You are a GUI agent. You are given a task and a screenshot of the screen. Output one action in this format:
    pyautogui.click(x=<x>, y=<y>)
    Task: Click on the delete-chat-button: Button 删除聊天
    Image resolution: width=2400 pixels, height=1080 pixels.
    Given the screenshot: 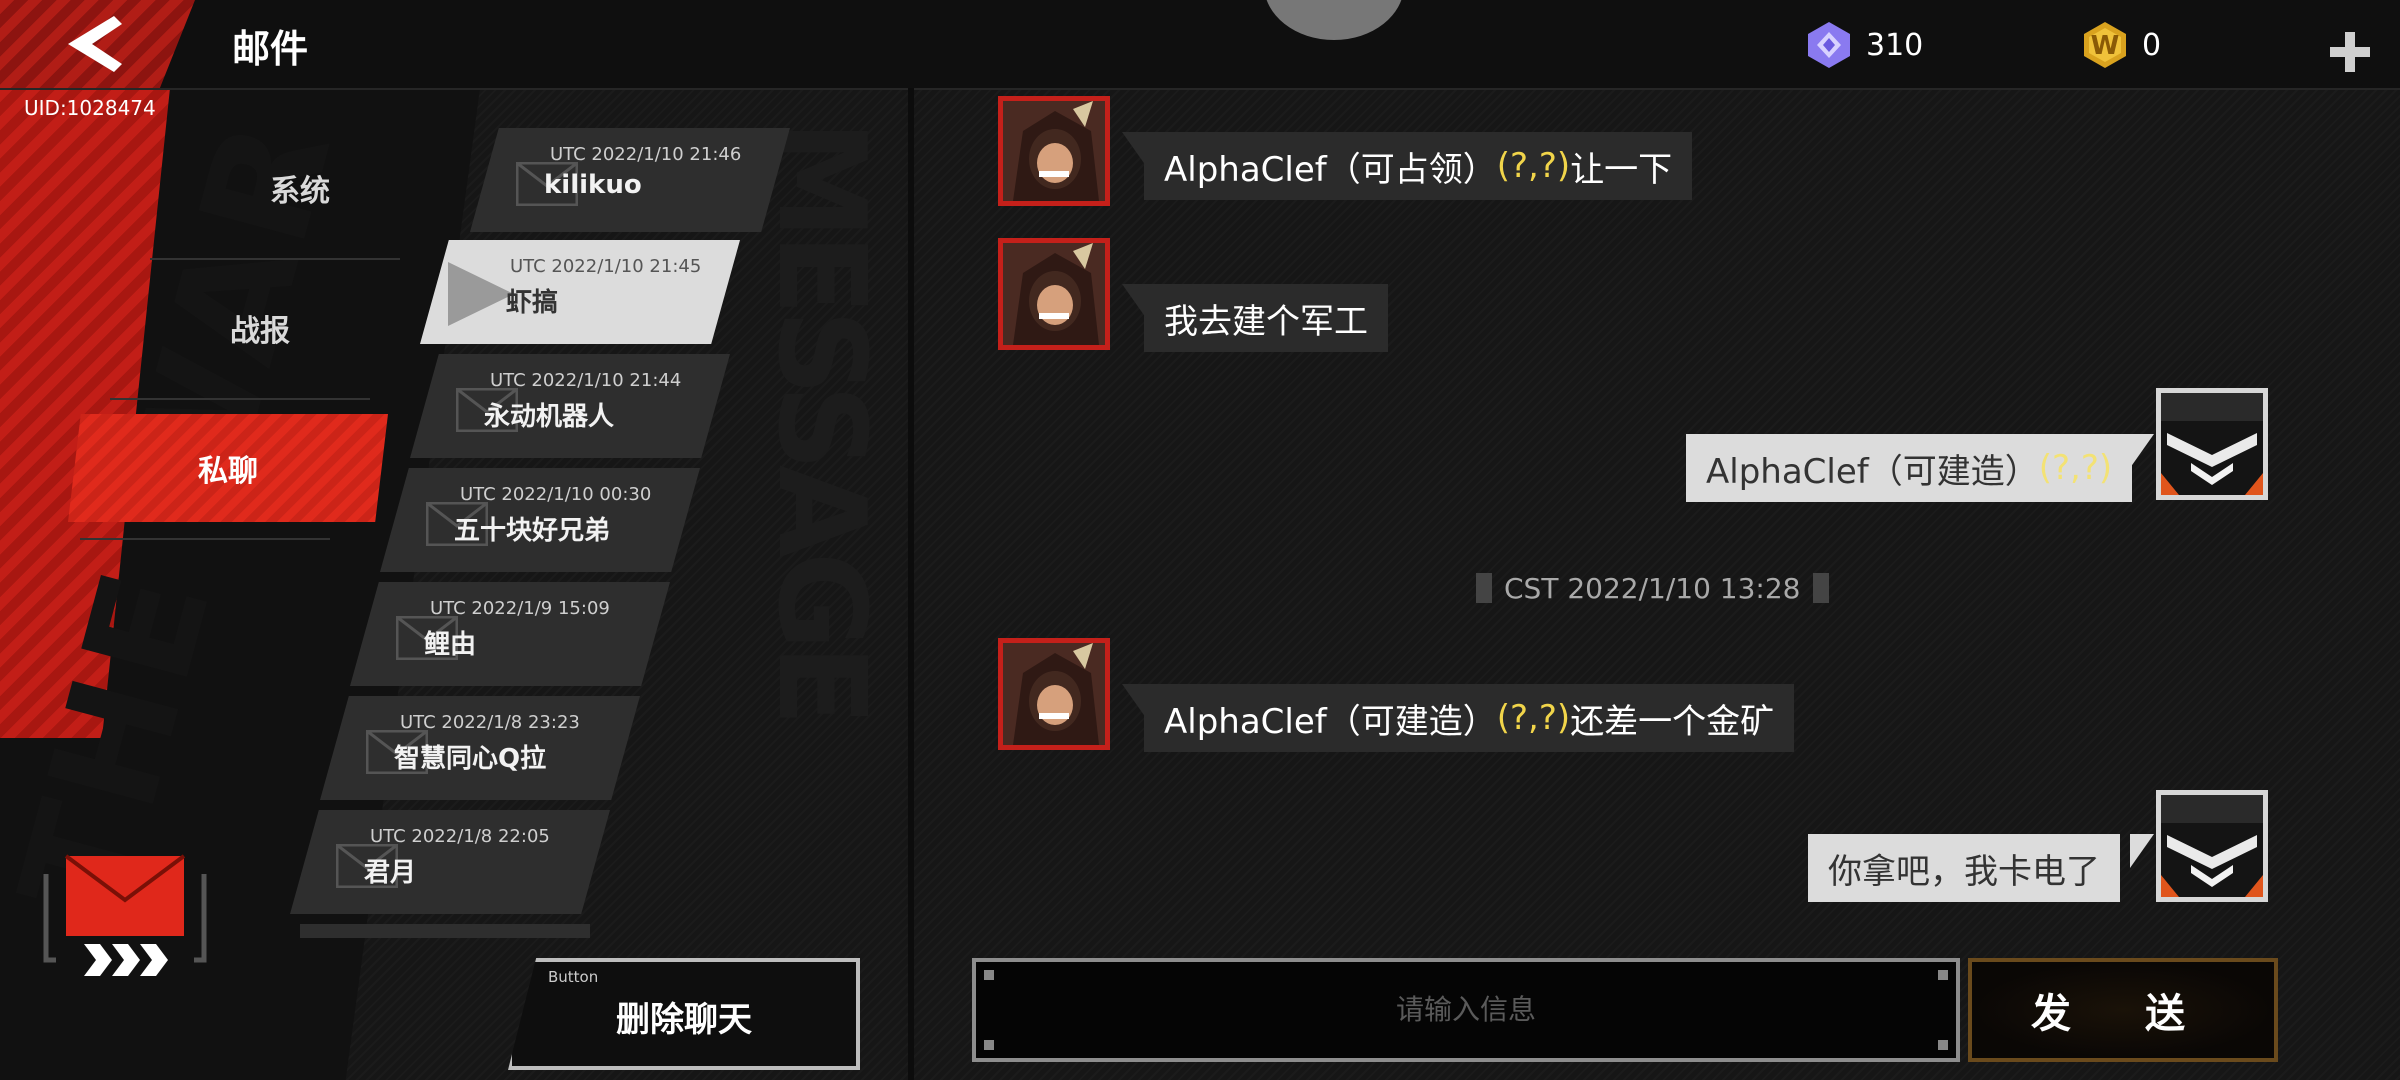 What is the action you would take?
    pyautogui.click(x=684, y=1014)
    